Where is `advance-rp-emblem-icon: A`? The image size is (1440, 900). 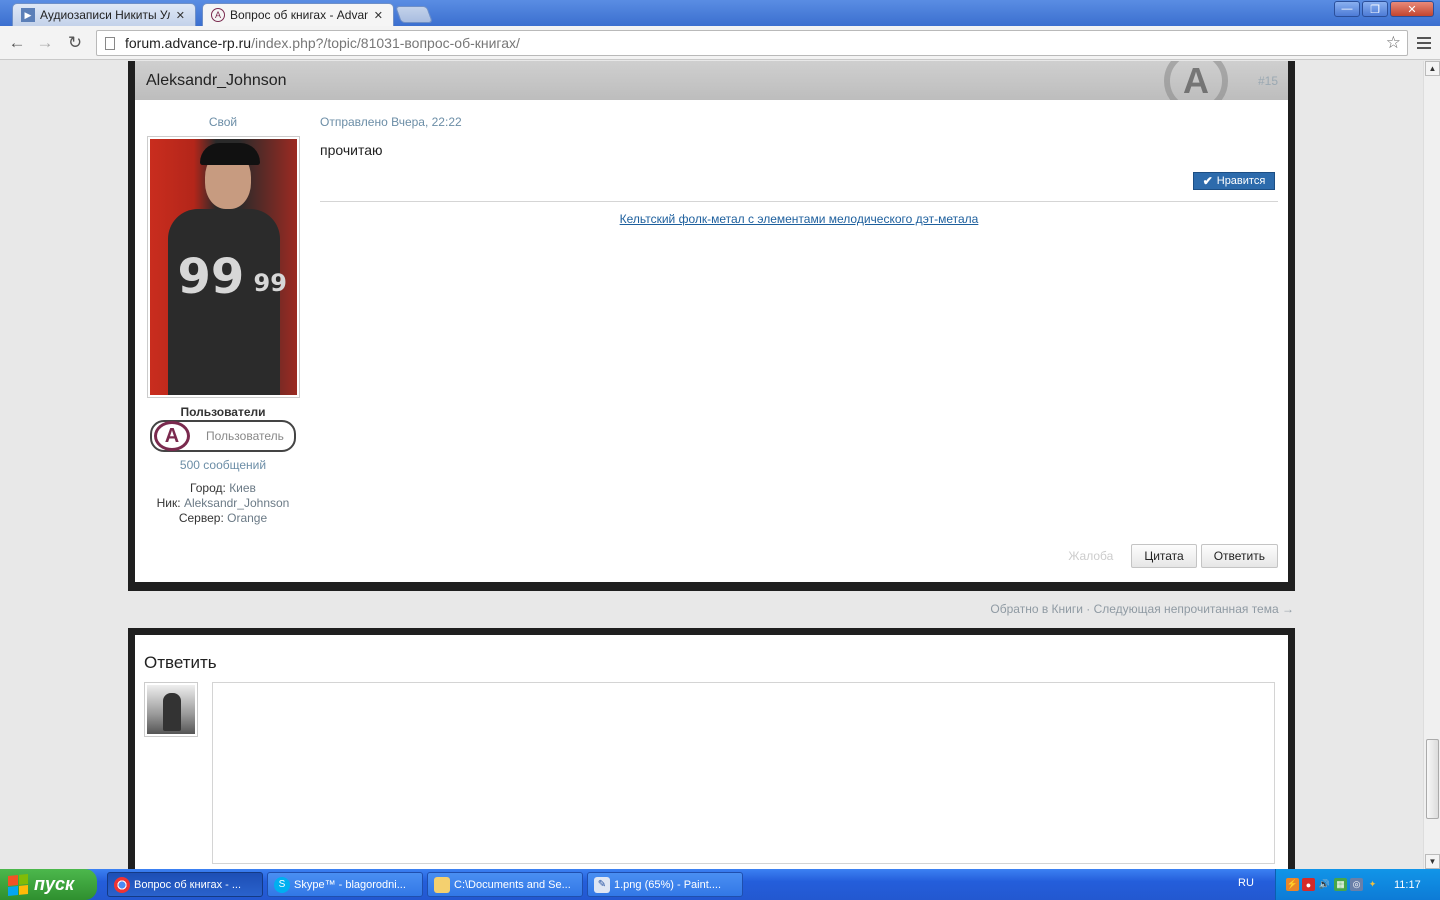 advance-rp-emblem-icon: A is located at coordinates (1196, 80).